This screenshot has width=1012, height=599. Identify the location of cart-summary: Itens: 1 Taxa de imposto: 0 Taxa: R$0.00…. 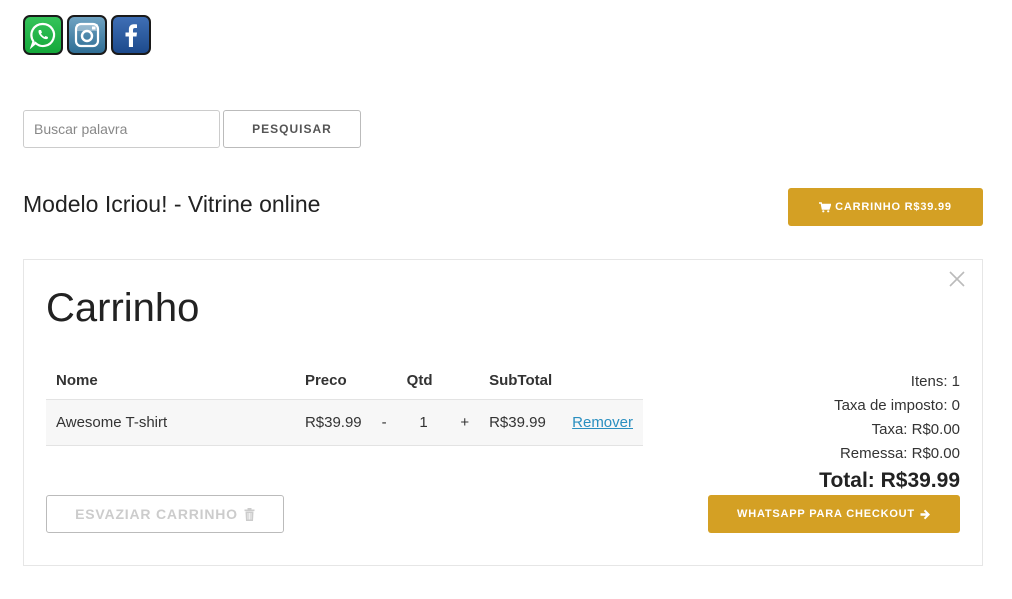
(889, 433).